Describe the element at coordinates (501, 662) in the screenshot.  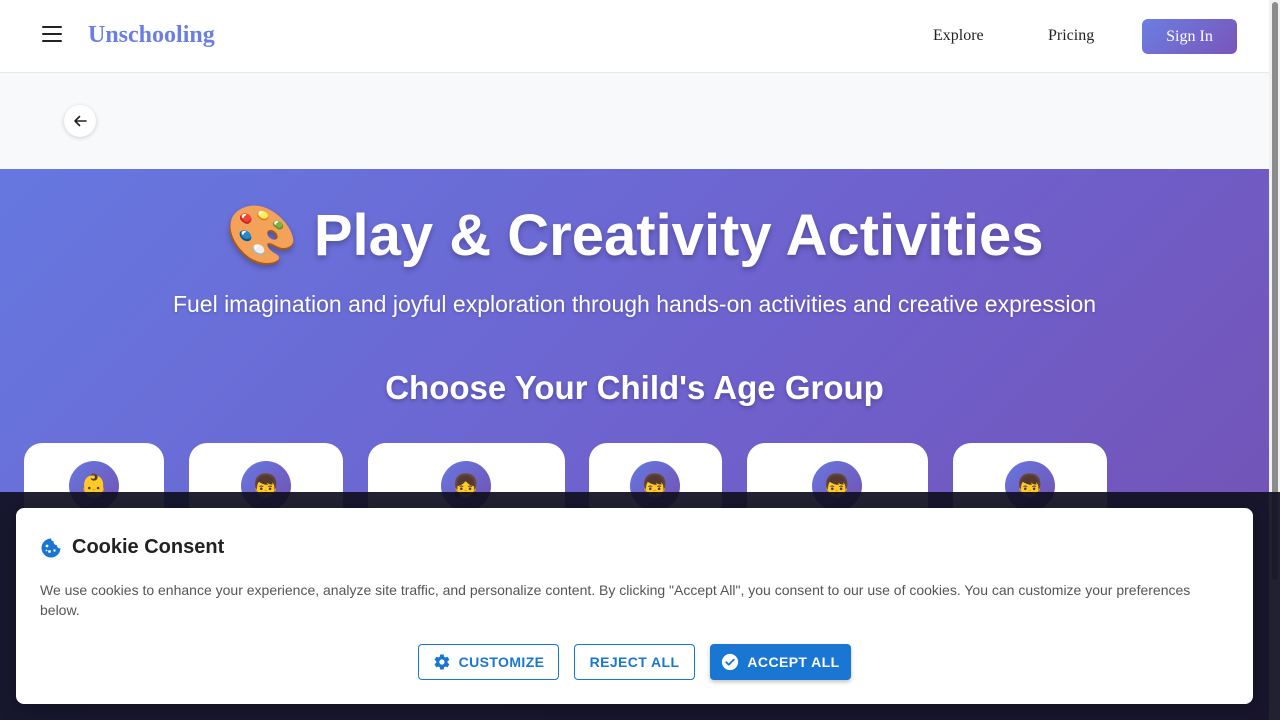
I see `customize-label: Customize` at that location.